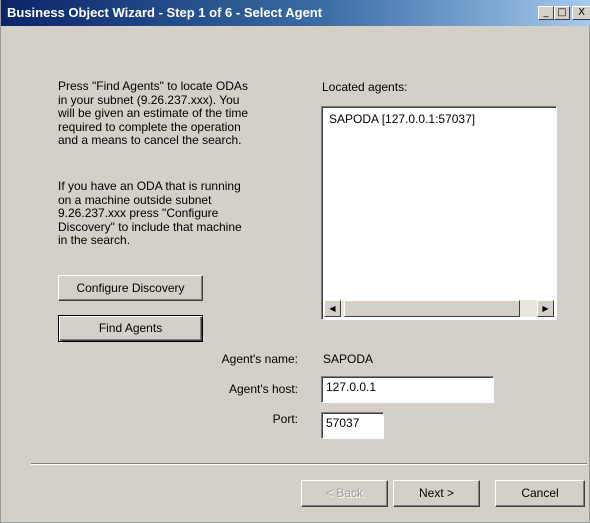 This screenshot has width=590, height=523. Describe the element at coordinates (352, 425) in the screenshot. I see `port-field: 57037` at that location.